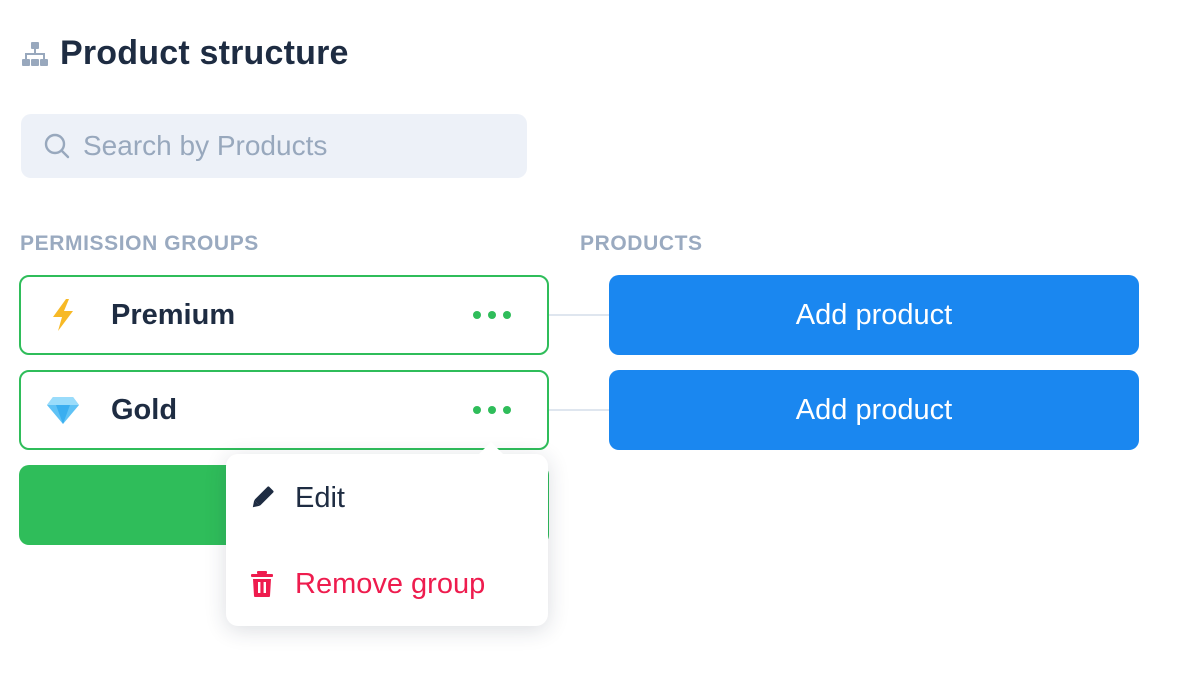 This screenshot has width=1190, height=678. What do you see at coordinates (641, 243) in the screenshot?
I see `products-label: PRODUCTS` at bounding box center [641, 243].